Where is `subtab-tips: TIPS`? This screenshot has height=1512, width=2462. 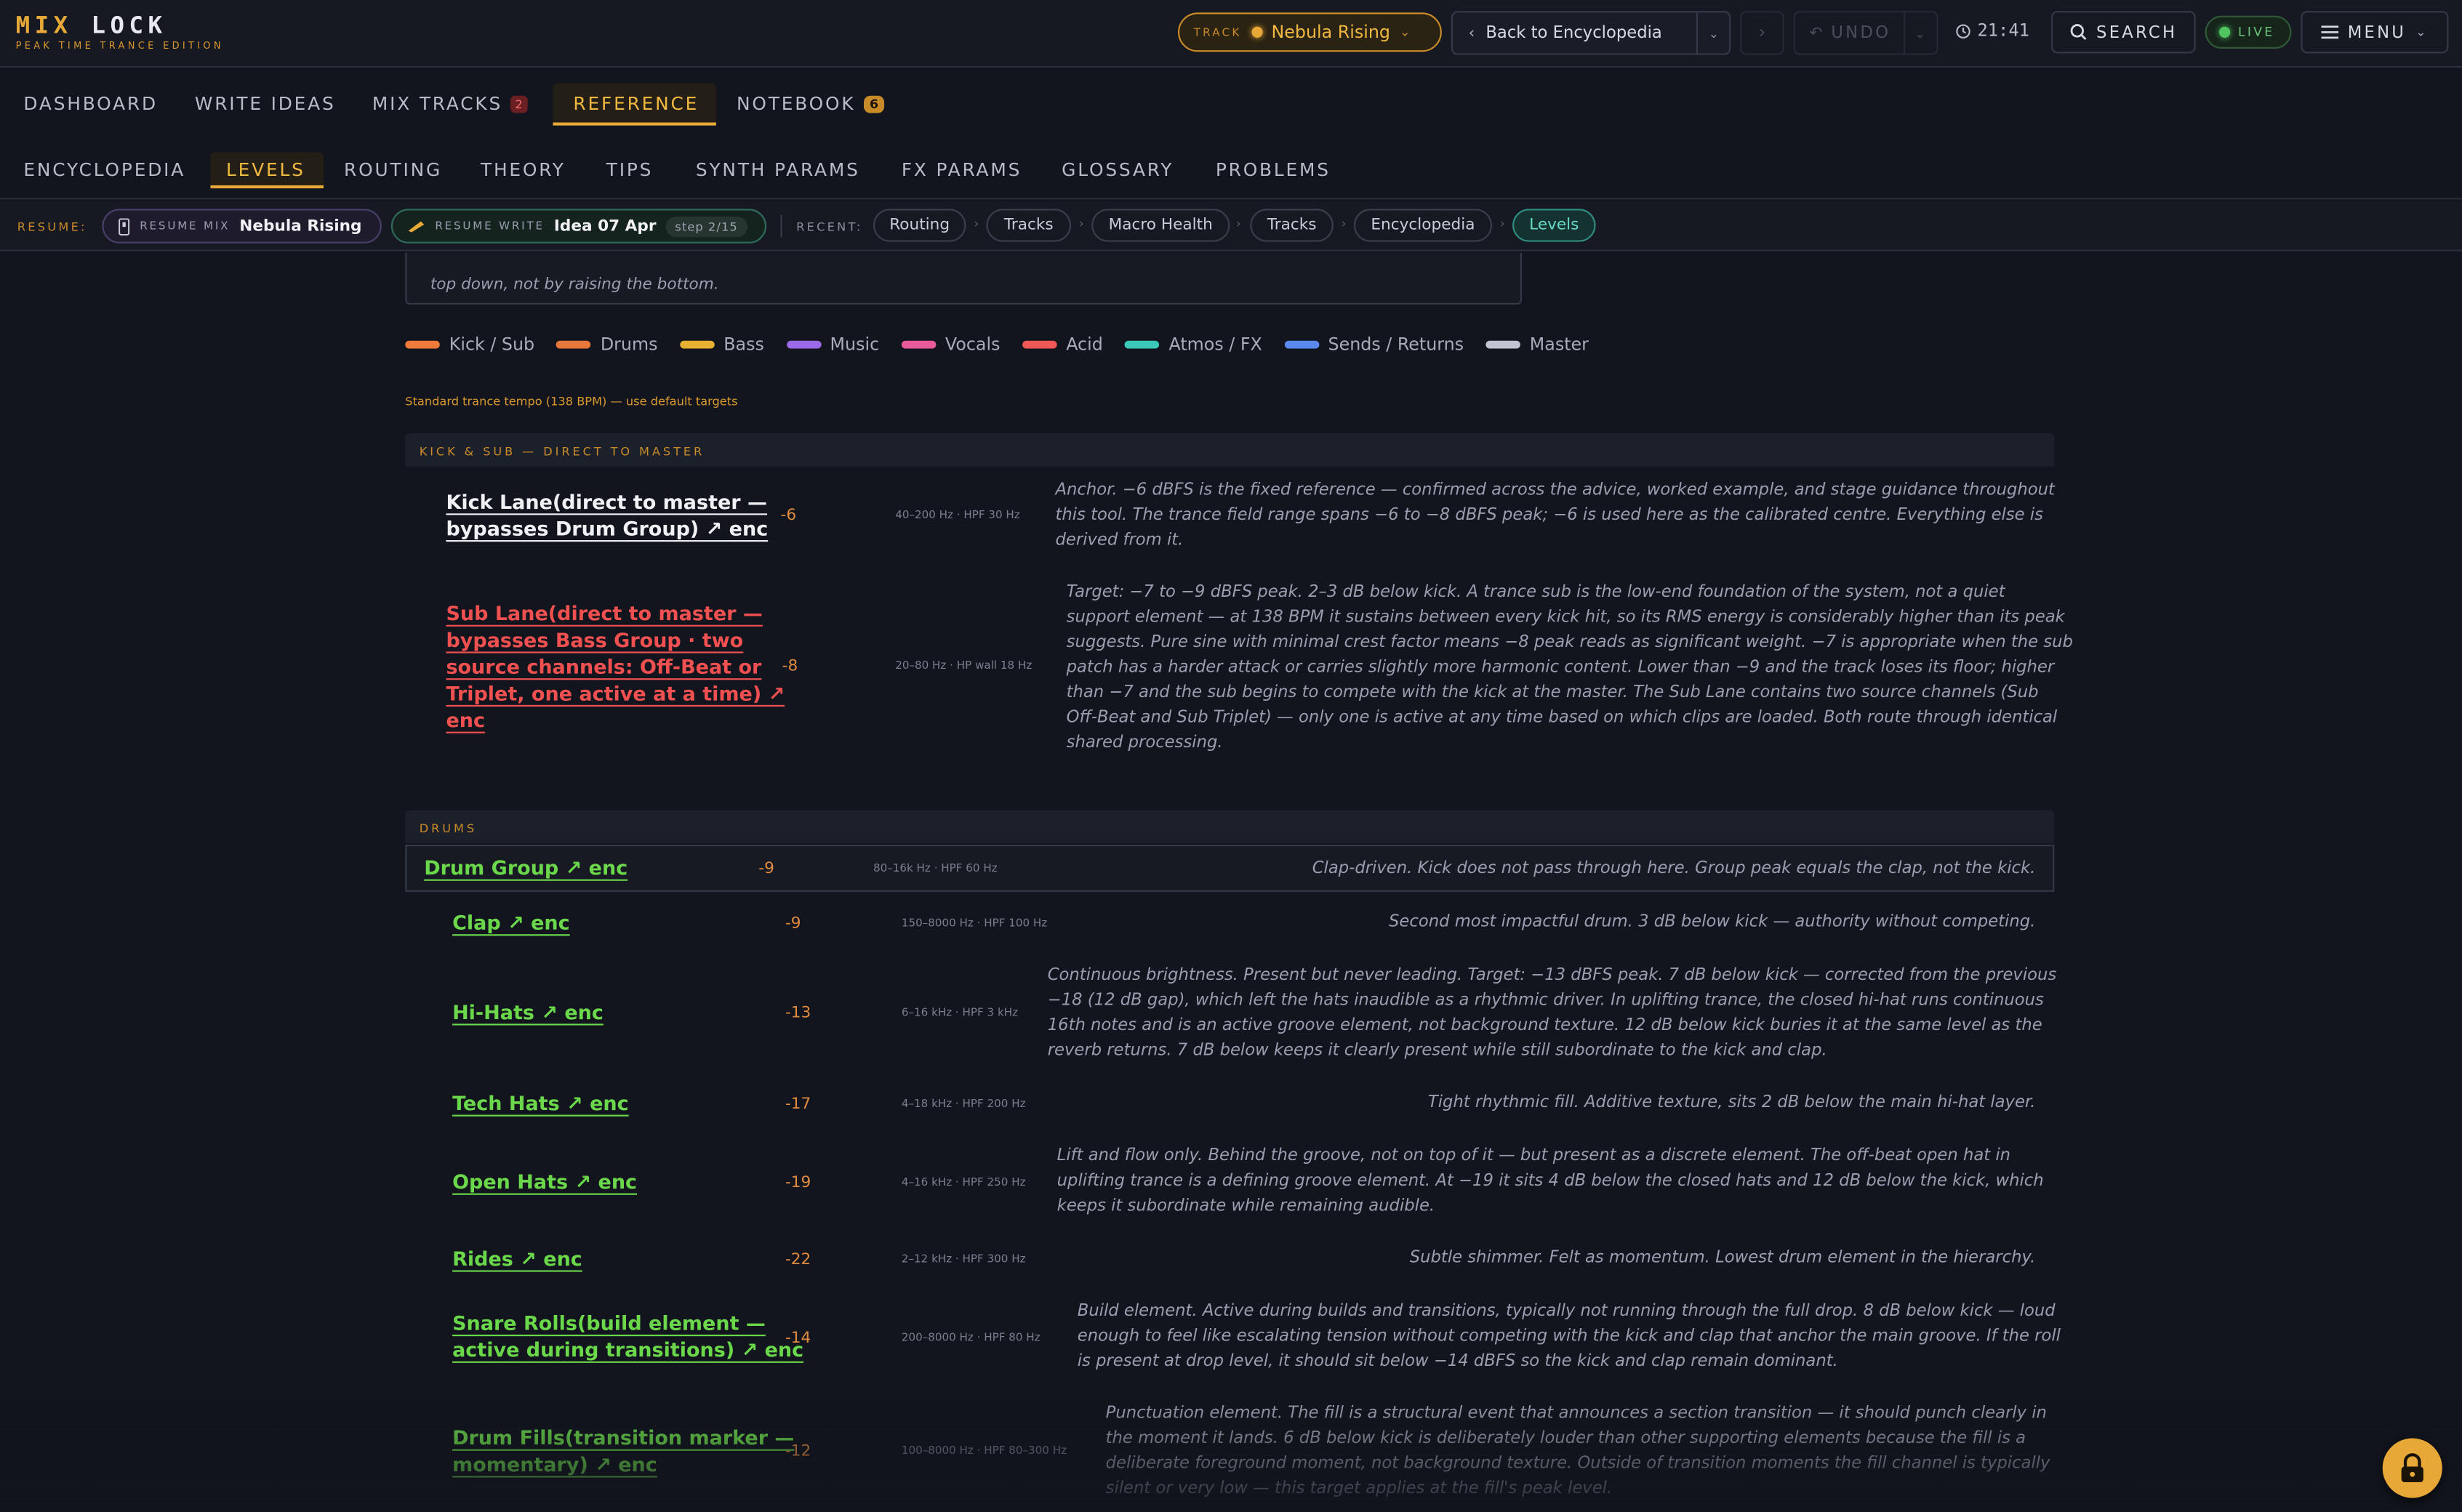
subtab-tips: TIPS is located at coordinates (630, 169).